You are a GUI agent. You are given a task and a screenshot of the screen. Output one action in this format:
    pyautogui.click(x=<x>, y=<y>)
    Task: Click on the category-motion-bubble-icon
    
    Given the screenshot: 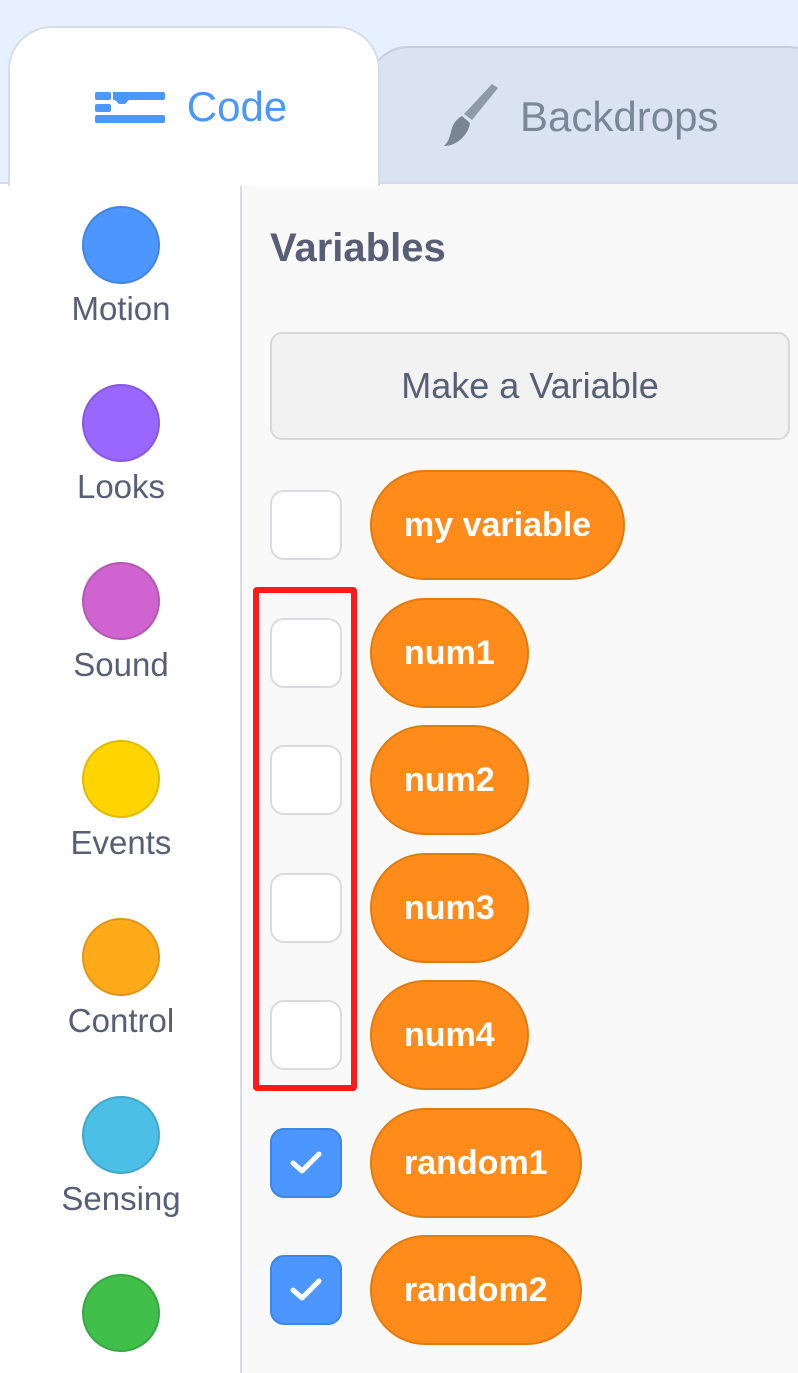 What is the action you would take?
    pyautogui.click(x=121, y=245)
    